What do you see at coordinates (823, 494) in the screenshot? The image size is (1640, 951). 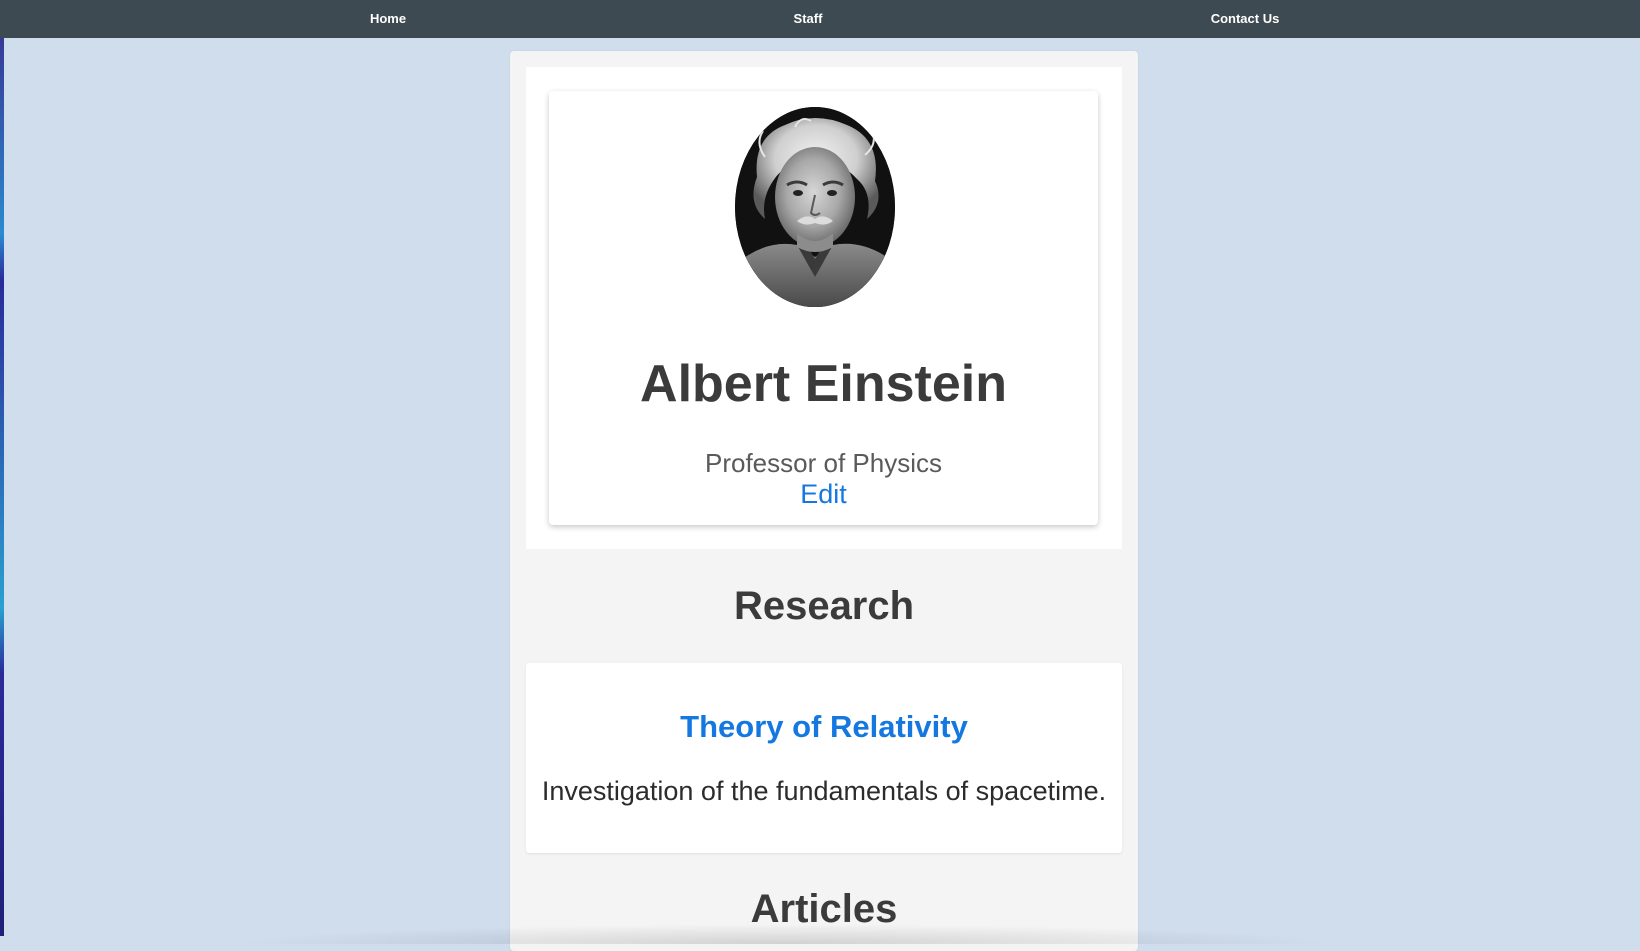 I see `edit-profile-link: Edit` at bounding box center [823, 494].